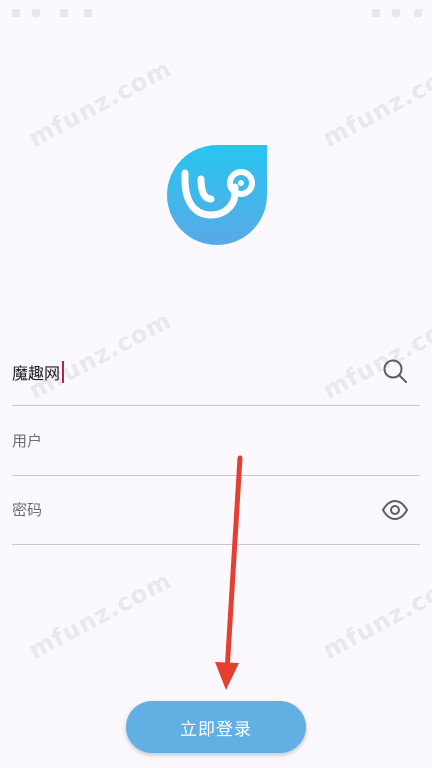 The width and height of the screenshot is (432, 768). What do you see at coordinates (395, 510) in the screenshot?
I see `eye-icon` at bounding box center [395, 510].